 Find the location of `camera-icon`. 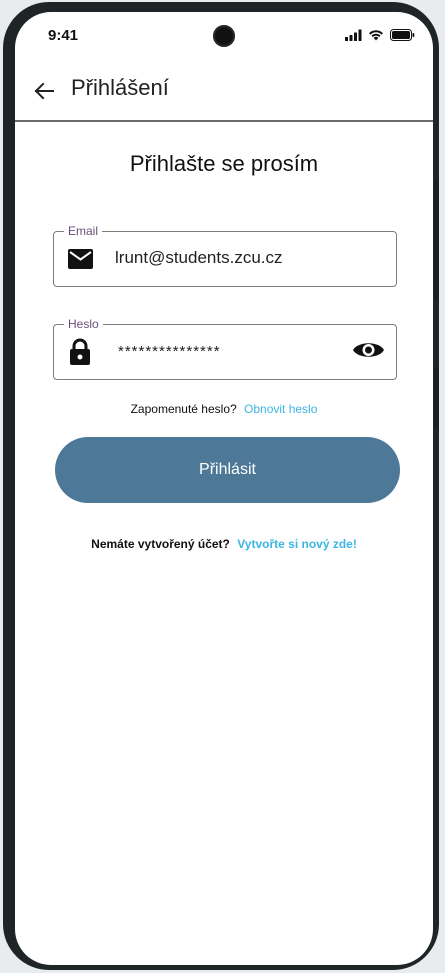

camera-icon is located at coordinates (224, 36).